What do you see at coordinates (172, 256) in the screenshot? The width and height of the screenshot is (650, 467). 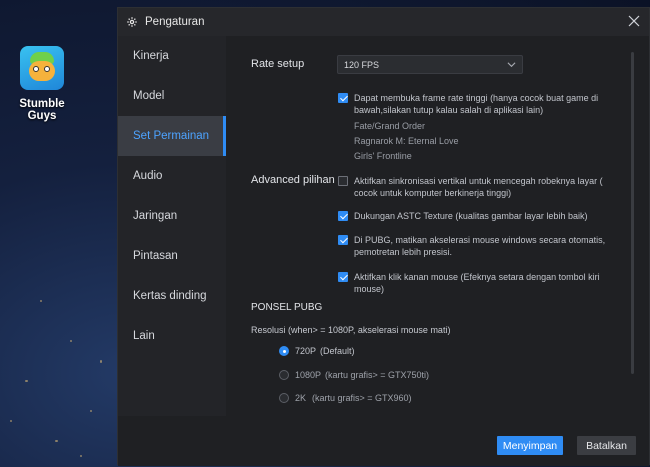 I see `sidebar-item-pintasan: Pintasan` at bounding box center [172, 256].